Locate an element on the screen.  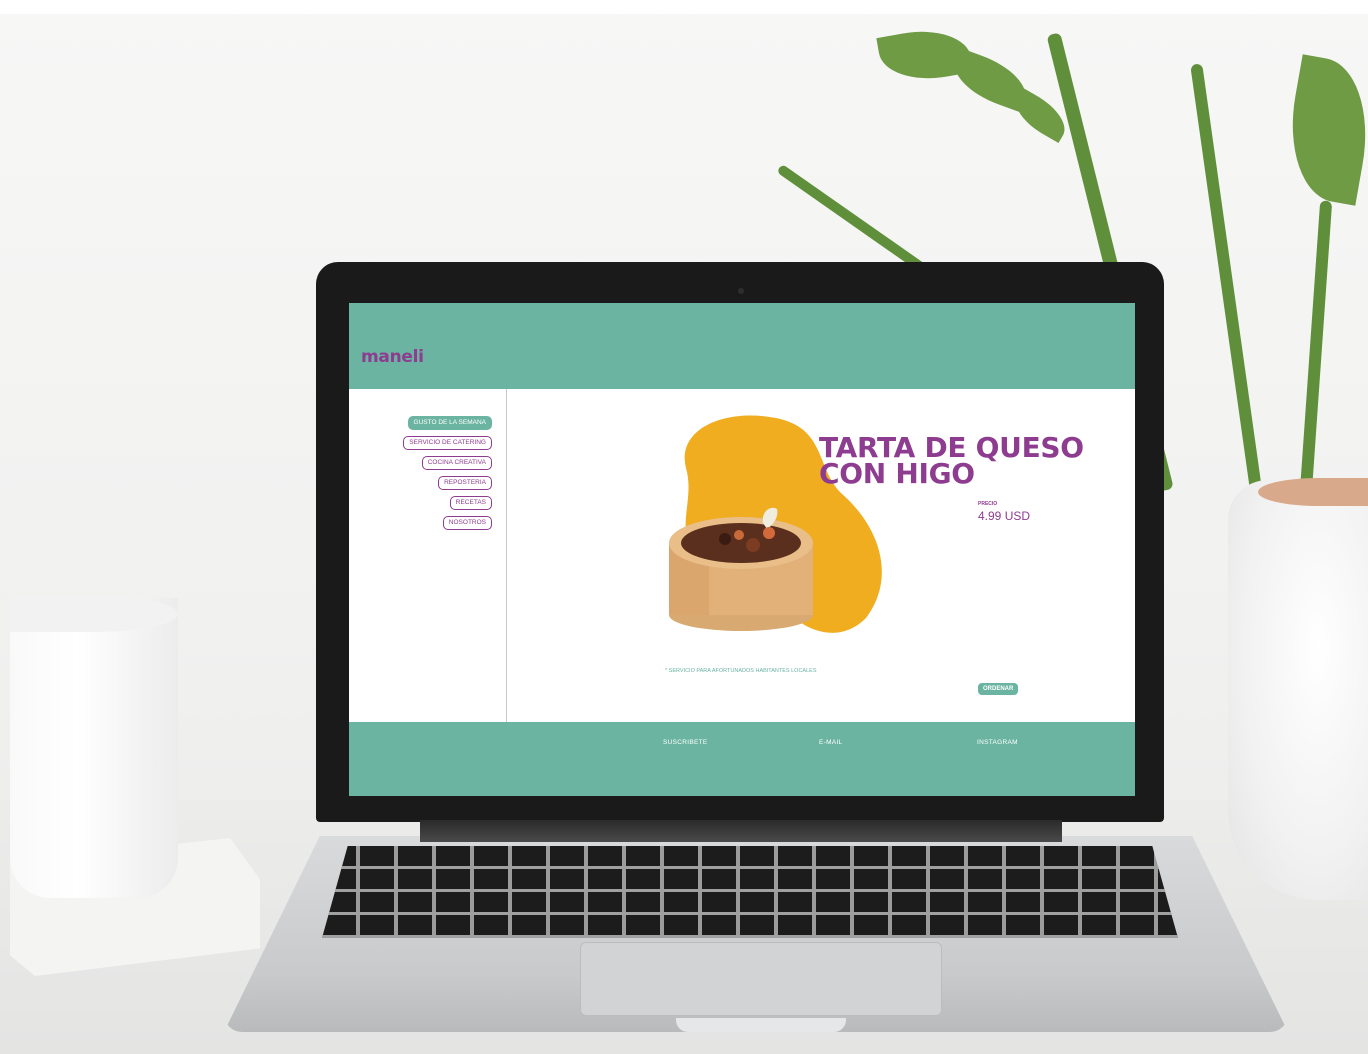
tart-image is located at coordinates (741, 569).